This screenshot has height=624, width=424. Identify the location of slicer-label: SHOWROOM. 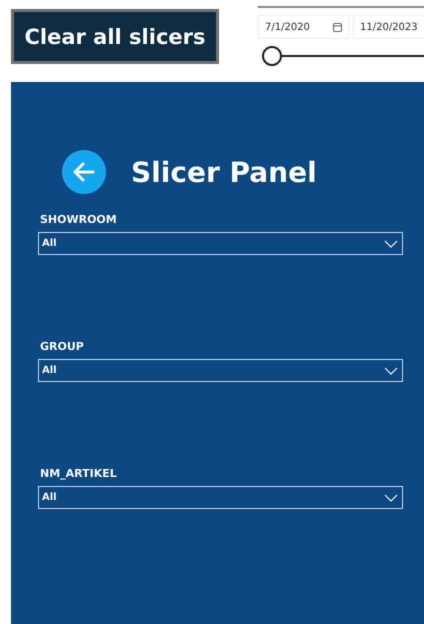
(78, 219).